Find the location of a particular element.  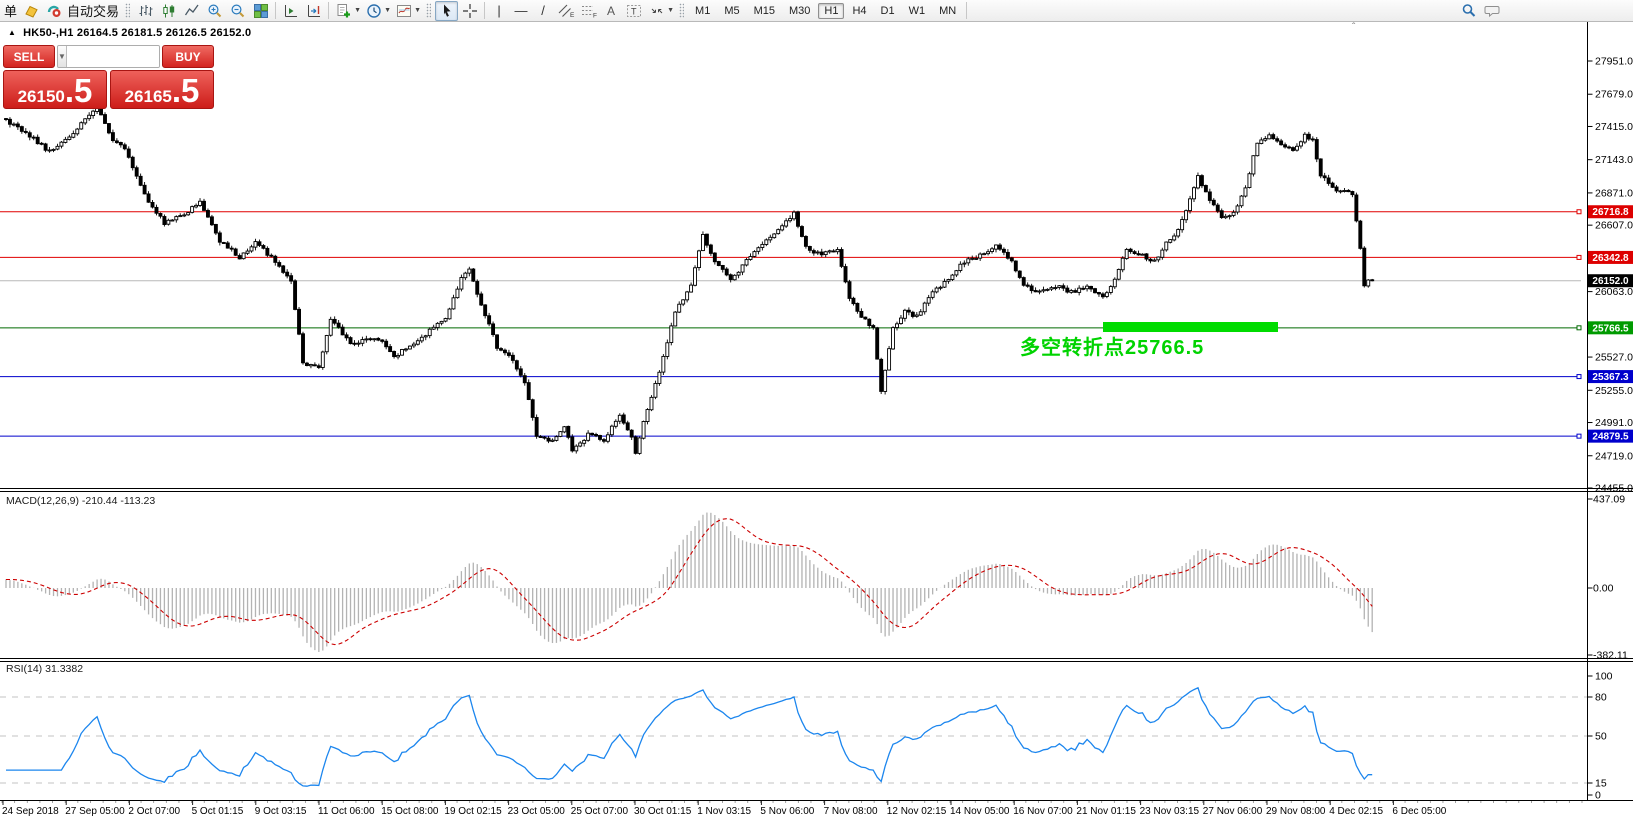

arrows-tool is located at coordinates (656, 11).